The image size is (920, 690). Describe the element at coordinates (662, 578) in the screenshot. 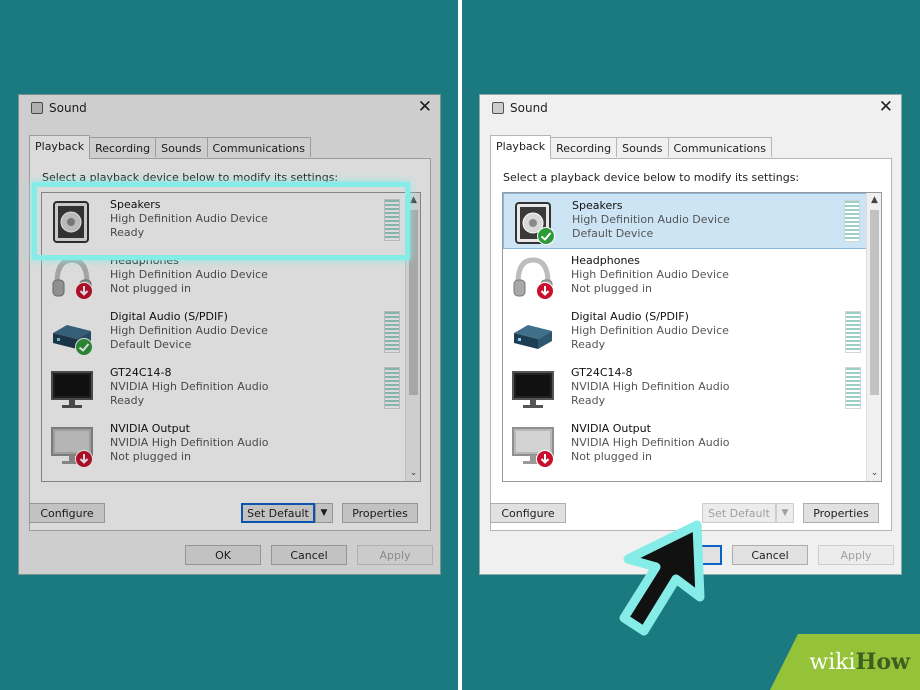

I see `pointer-arrow-icon` at that location.